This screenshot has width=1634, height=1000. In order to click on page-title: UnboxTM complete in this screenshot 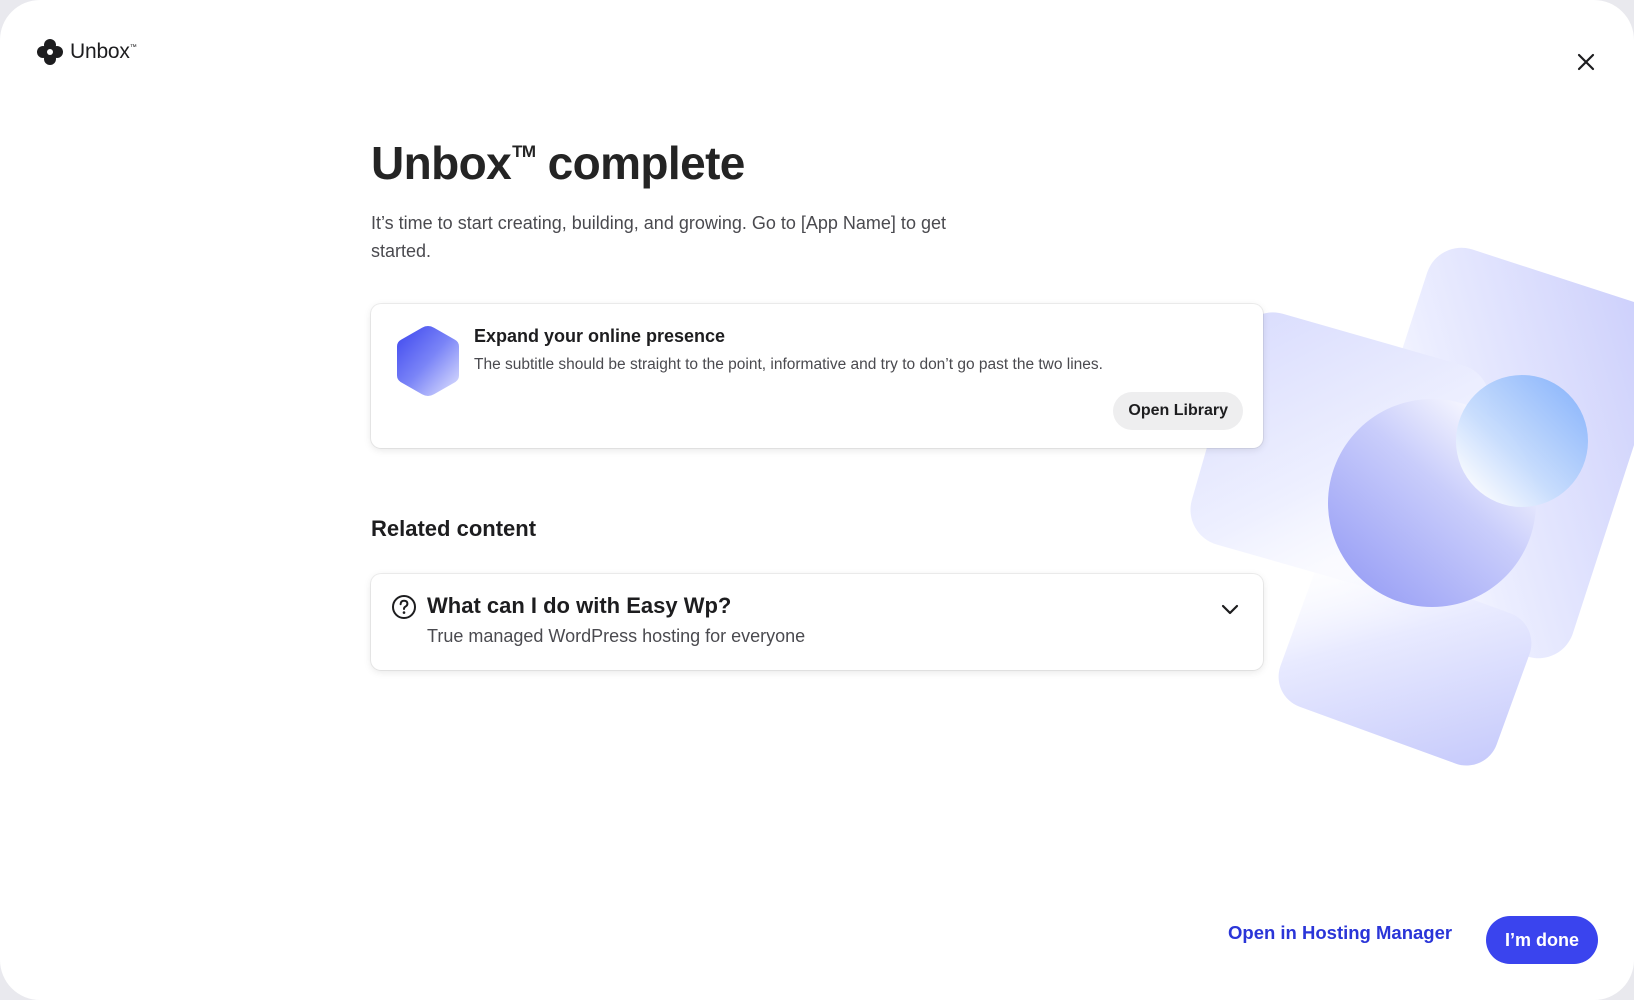, I will do `click(558, 163)`.